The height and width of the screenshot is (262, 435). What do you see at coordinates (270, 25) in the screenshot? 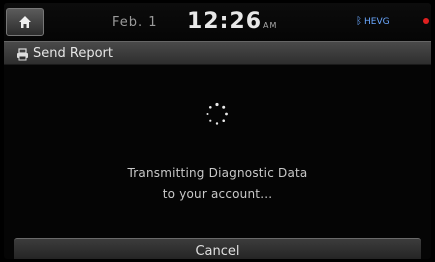
I see `ampm-indicator: AM` at bounding box center [270, 25].